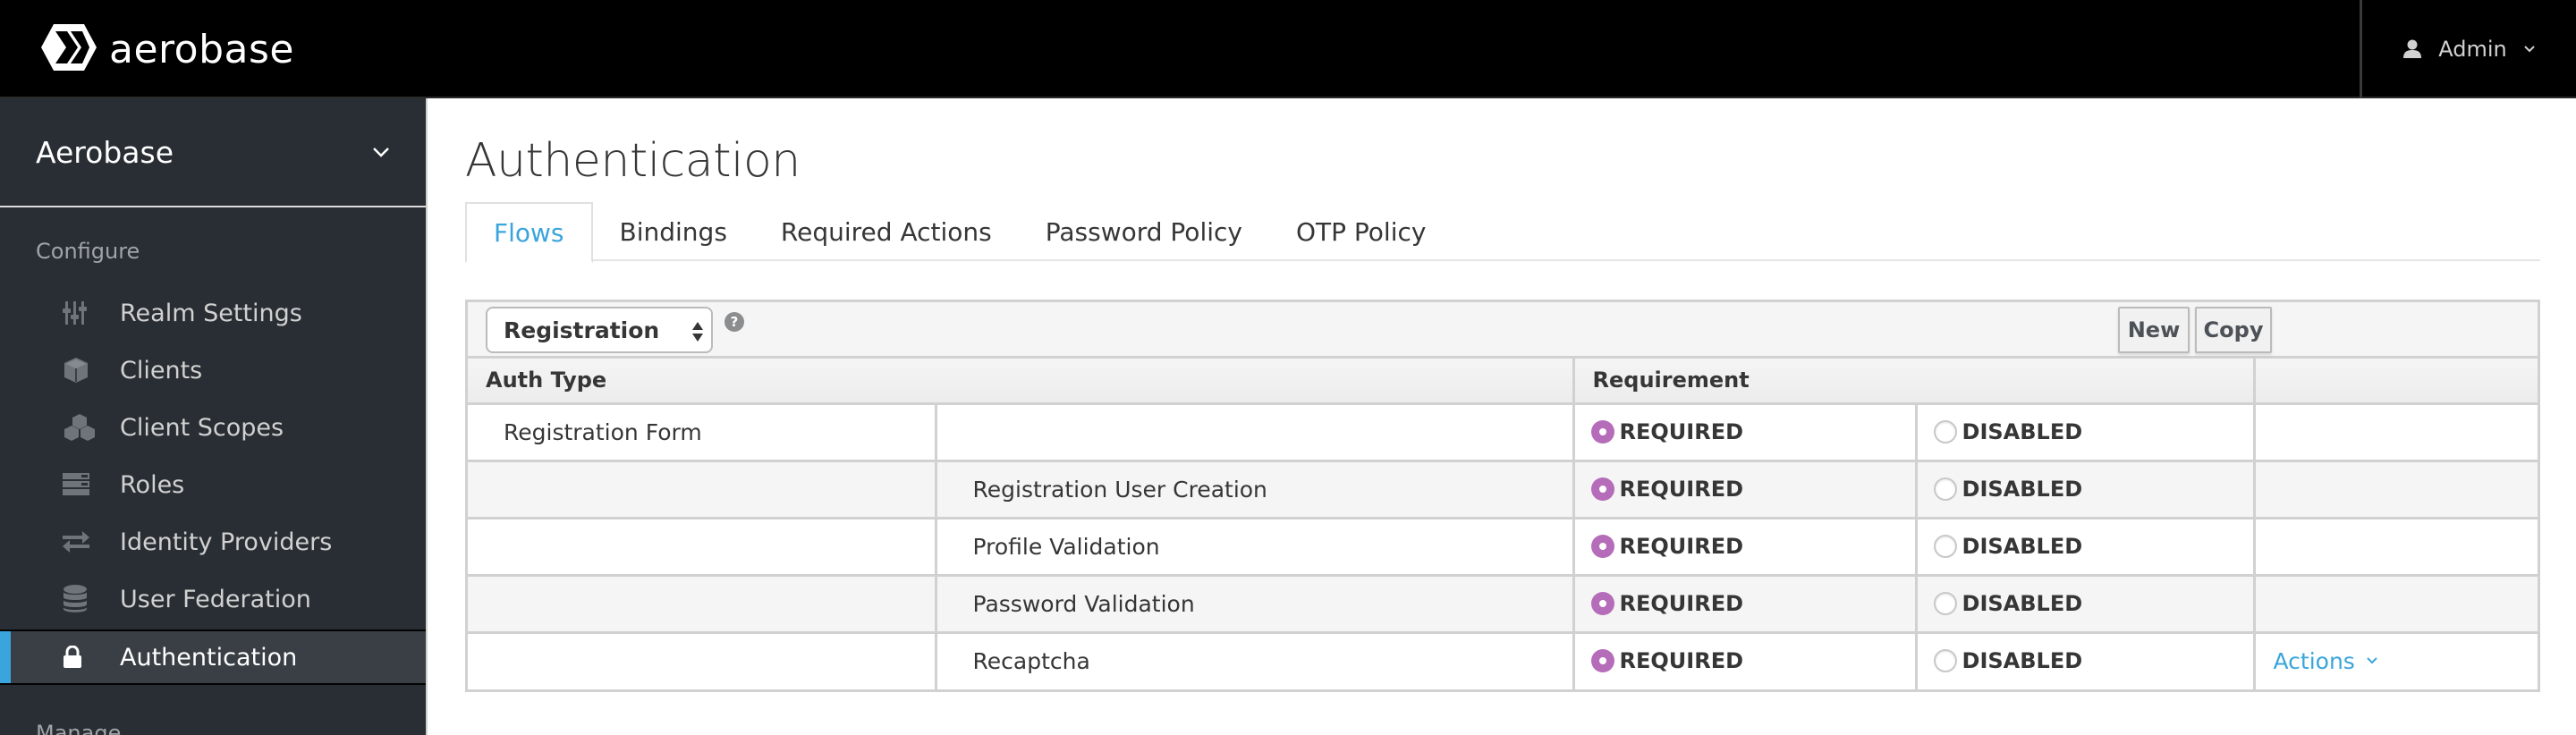 The width and height of the screenshot is (2576, 735). Describe the element at coordinates (1144, 232) in the screenshot. I see `tab-password-policy: Password Policy` at that location.